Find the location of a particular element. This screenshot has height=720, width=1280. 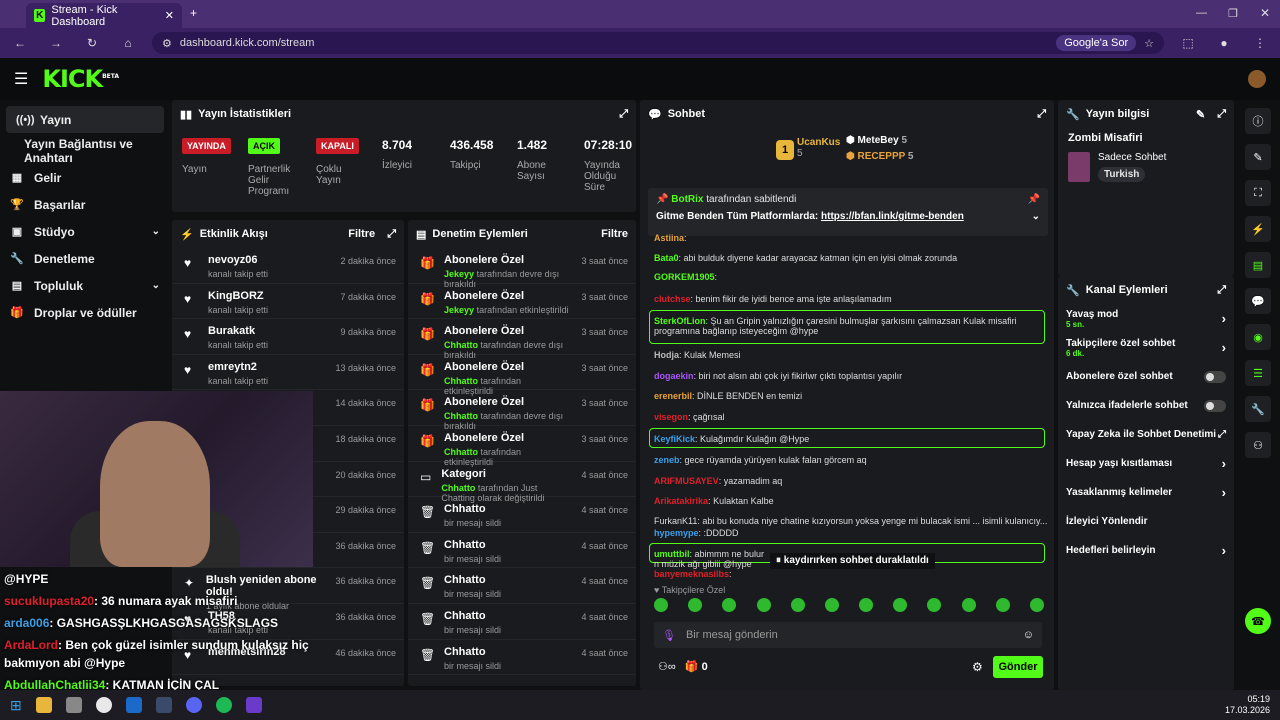

chat-username: visegon is located at coordinates (671, 417).